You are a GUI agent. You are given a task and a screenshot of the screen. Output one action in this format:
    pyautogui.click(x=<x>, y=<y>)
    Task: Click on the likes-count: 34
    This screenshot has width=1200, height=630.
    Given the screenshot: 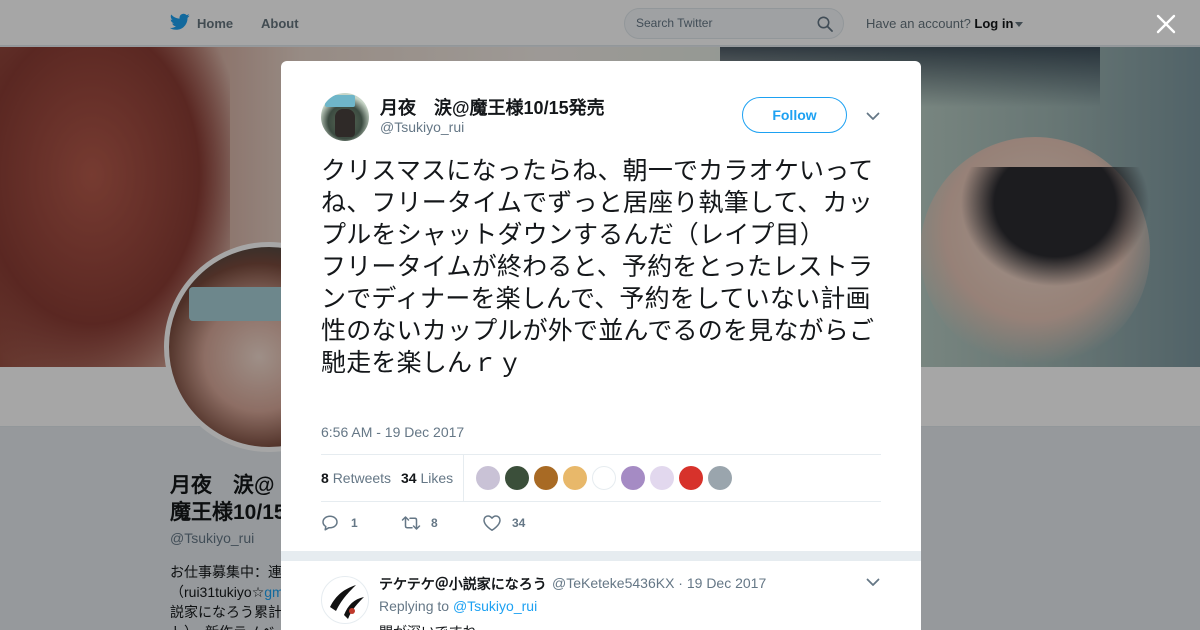 What is the action you would take?
    pyautogui.click(x=409, y=478)
    